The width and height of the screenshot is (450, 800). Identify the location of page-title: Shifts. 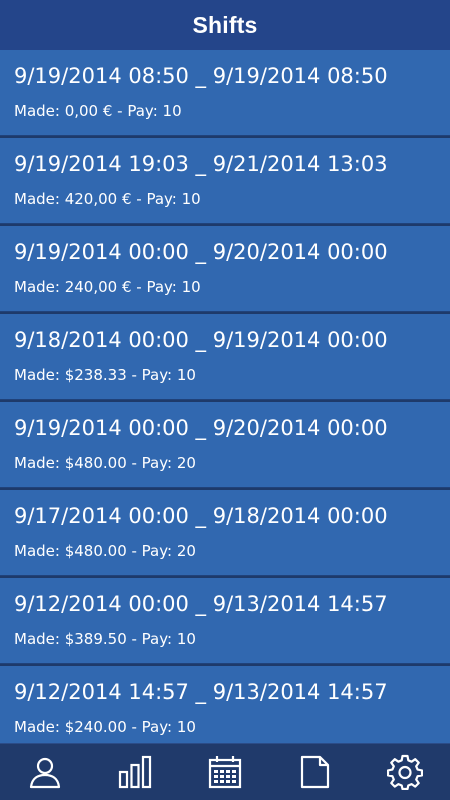
(225, 24).